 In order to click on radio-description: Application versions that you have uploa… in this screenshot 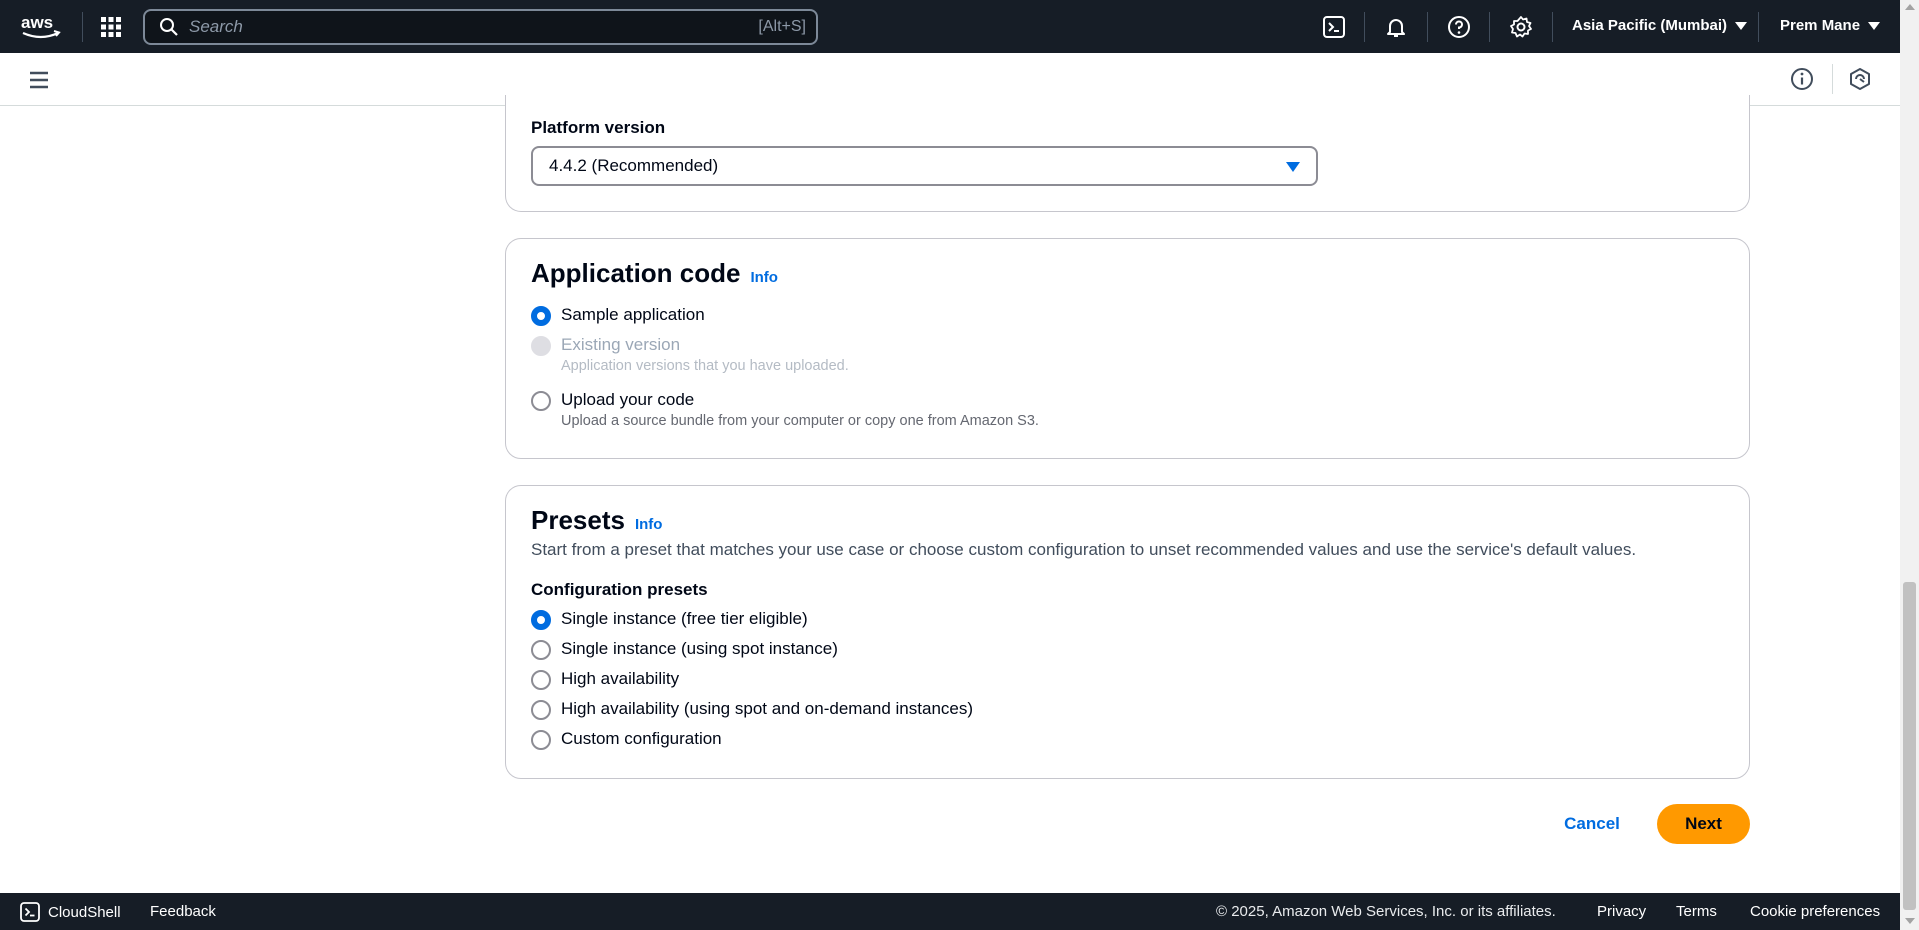, I will do `click(705, 366)`.